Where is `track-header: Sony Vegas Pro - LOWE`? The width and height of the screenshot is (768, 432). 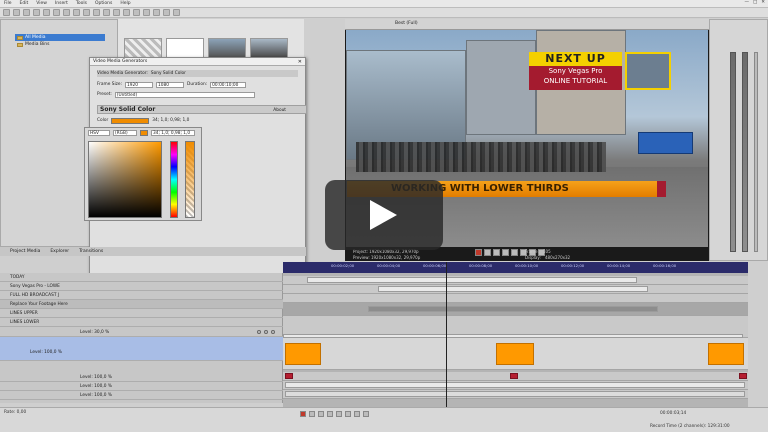 track-header: Sony Vegas Pro - LOWE is located at coordinates (141, 286).